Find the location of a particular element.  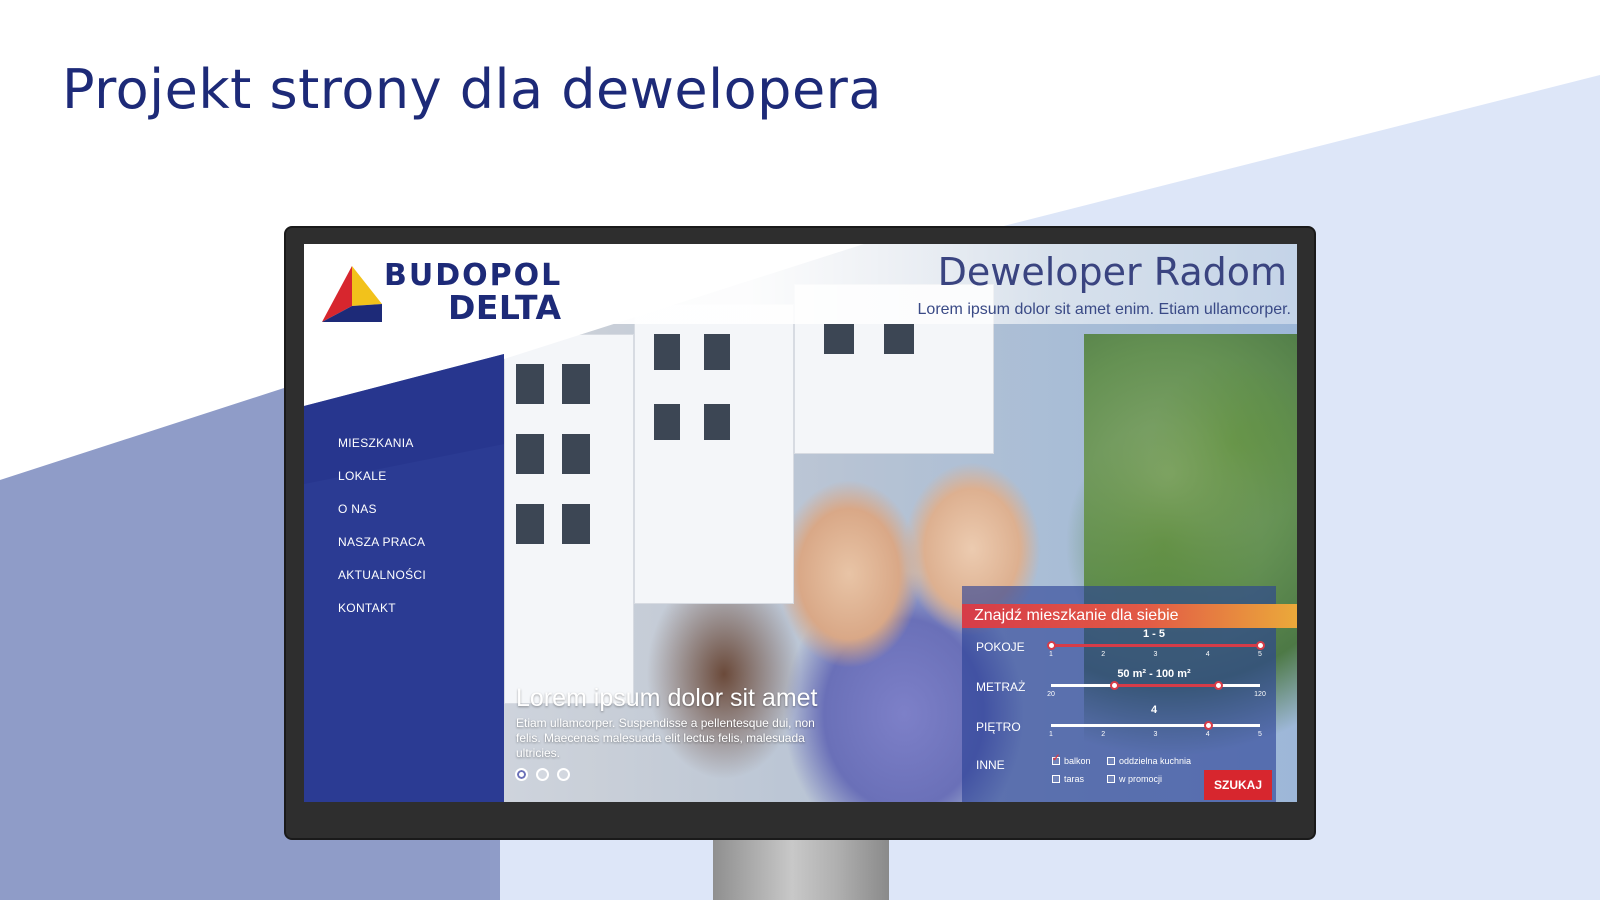

search-panel-heading: Znajdź mieszkanie dla siebie is located at coordinates (1129, 616).